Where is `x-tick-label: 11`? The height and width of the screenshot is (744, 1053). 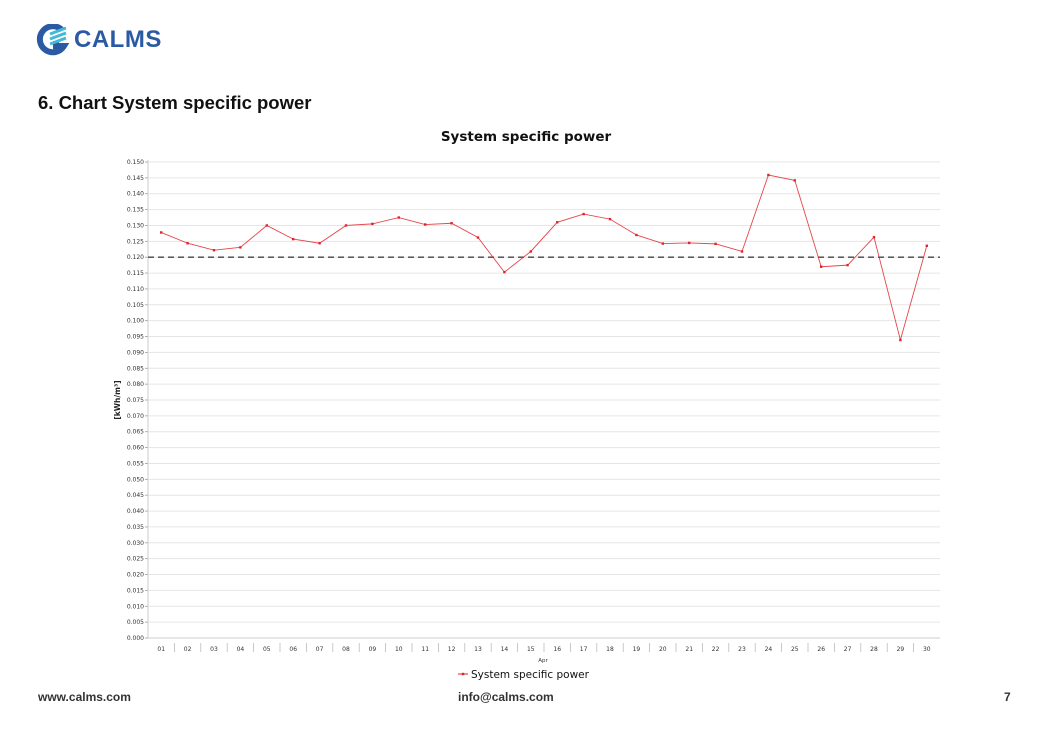
x-tick-label: 11 is located at coordinates (425, 649).